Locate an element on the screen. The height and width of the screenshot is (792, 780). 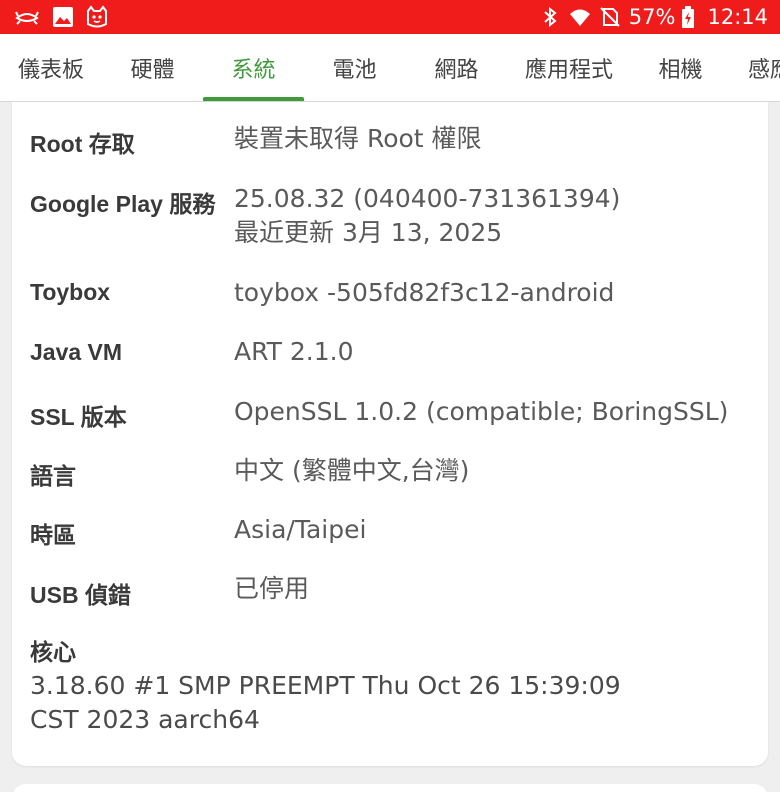
kernel-label: 核心 is located at coordinates (53, 652).